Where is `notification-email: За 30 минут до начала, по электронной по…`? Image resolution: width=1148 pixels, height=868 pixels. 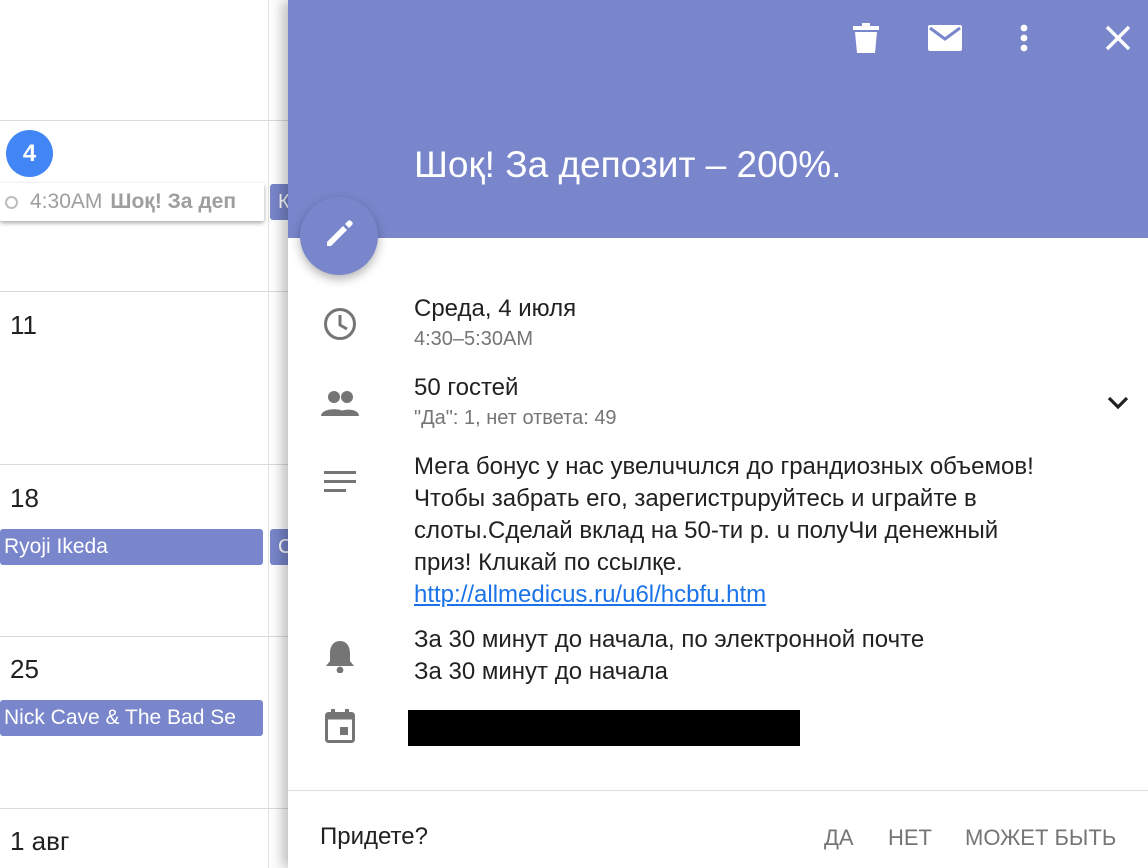 notification-email: За 30 минут до начала, по электронной по… is located at coordinates (669, 639).